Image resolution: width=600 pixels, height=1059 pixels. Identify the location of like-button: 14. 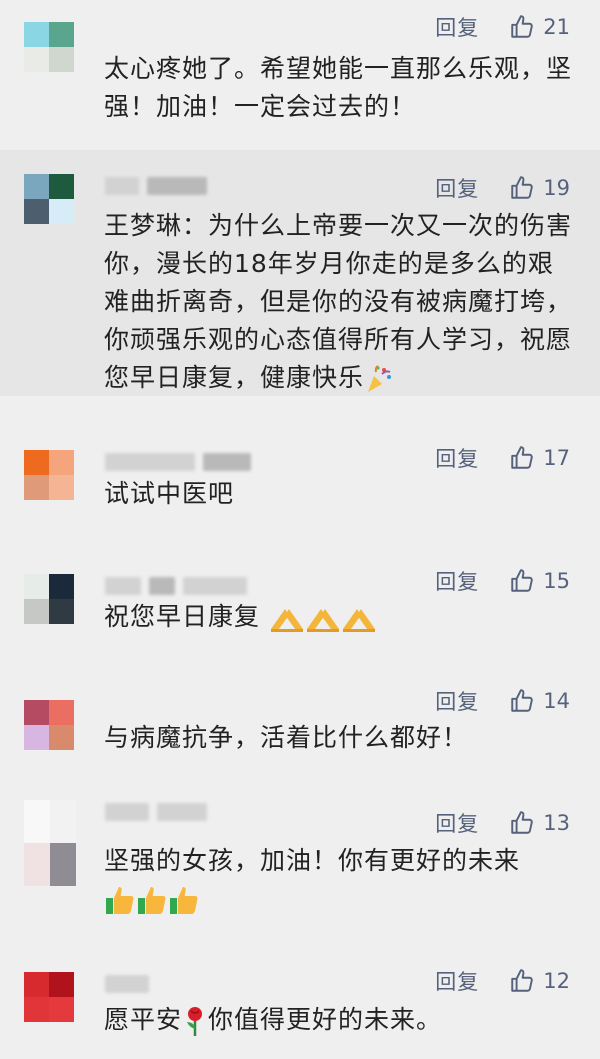
(539, 701).